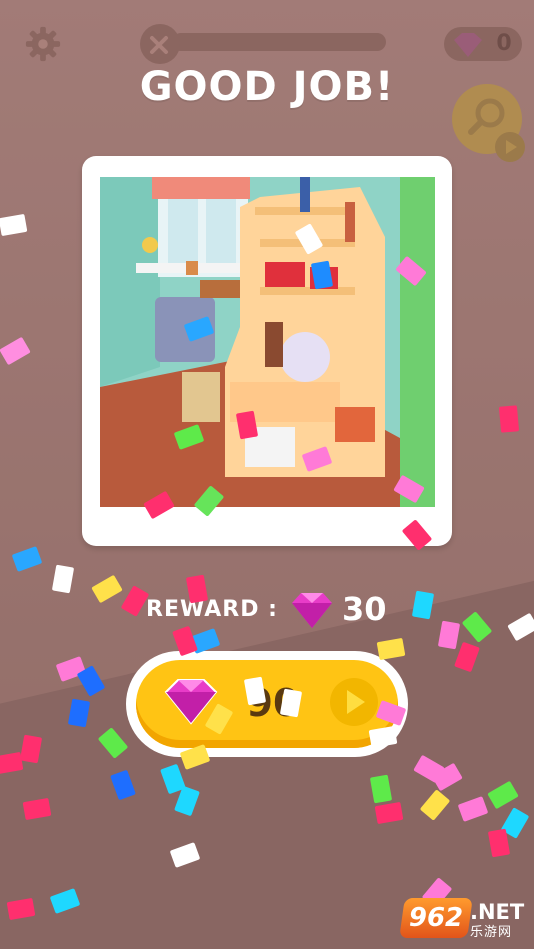 The image size is (534, 949). I want to click on watermark-number: 962, so click(436, 918).